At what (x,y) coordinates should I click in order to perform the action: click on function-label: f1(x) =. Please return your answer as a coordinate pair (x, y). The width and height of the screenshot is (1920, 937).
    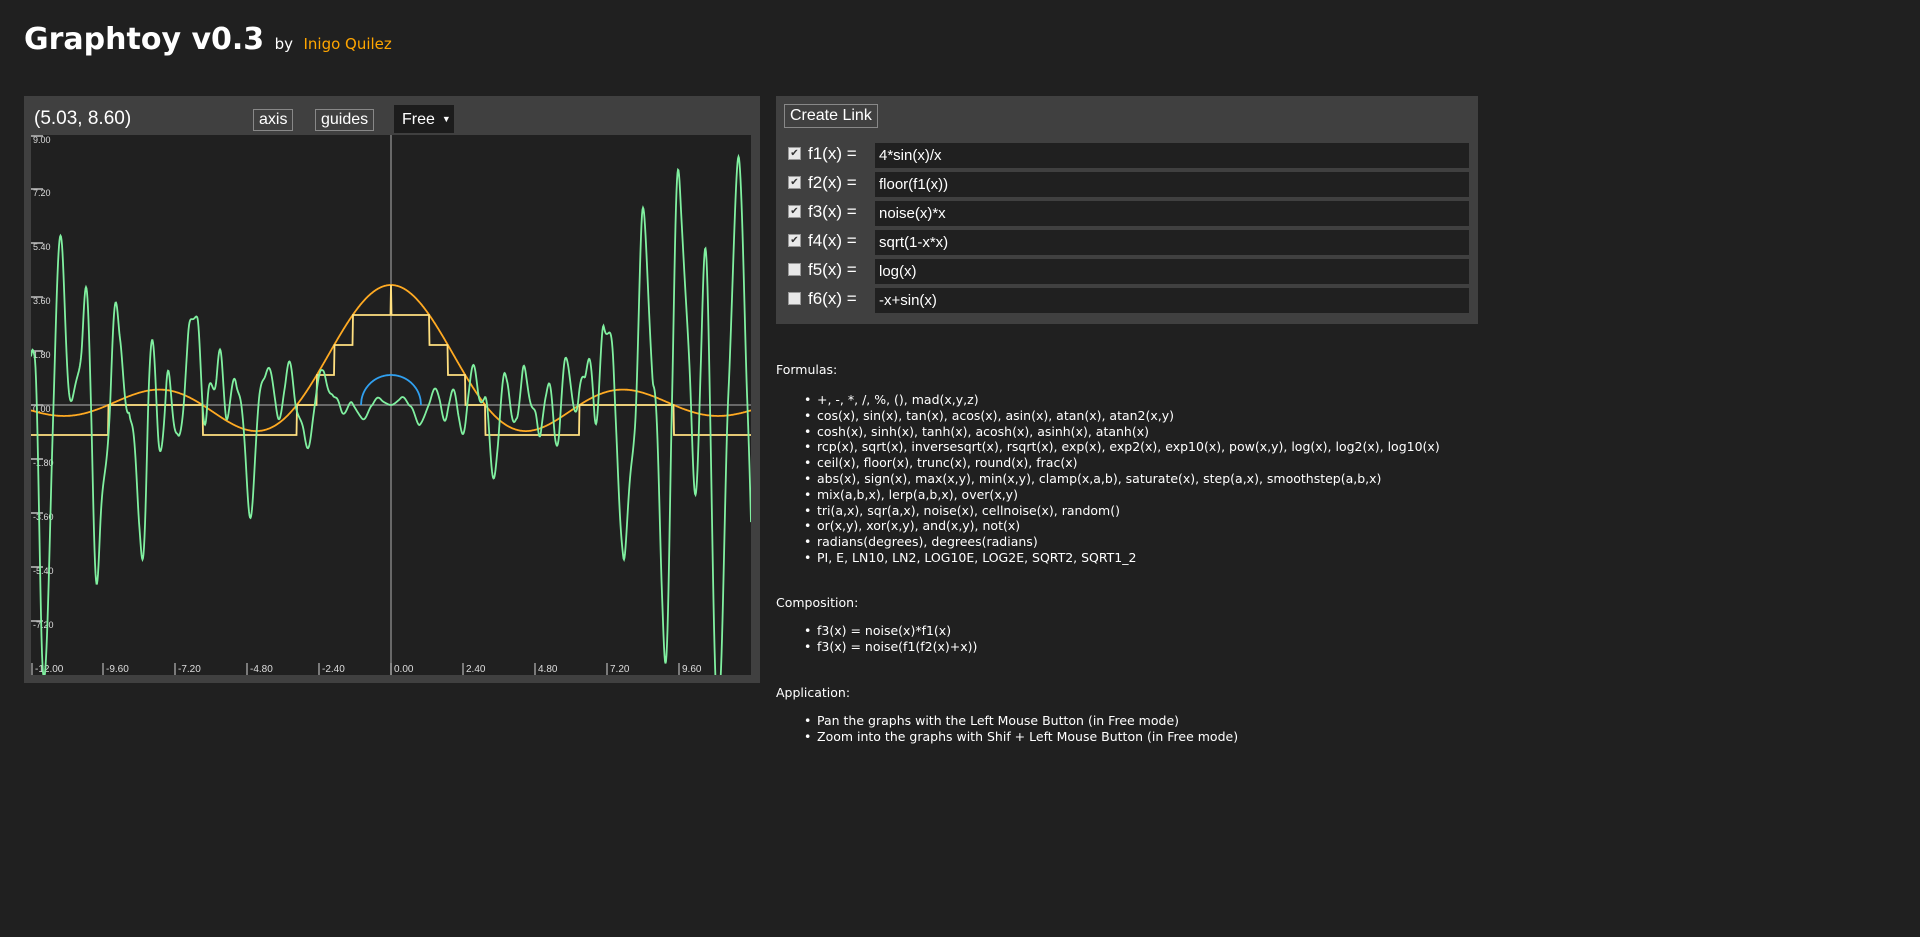
    Looking at the image, I should click on (832, 153).